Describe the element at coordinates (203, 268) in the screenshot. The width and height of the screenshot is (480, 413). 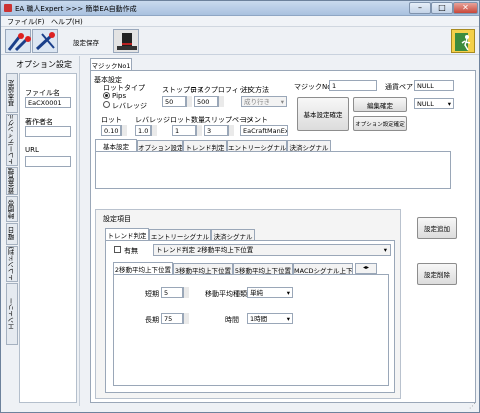
I see `inner-tab-3ma: 3移動平均上下位置` at that location.